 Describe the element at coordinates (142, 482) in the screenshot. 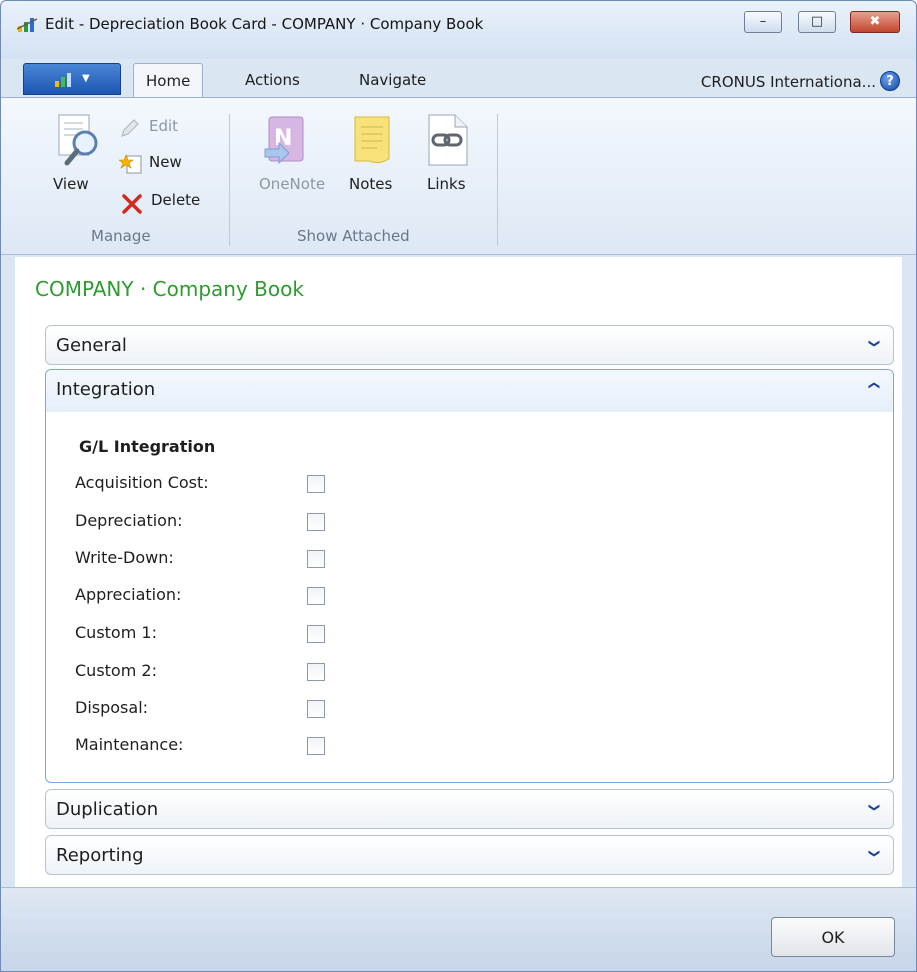

I see `acquisition-cost-label: Acquisition Cost:` at that location.